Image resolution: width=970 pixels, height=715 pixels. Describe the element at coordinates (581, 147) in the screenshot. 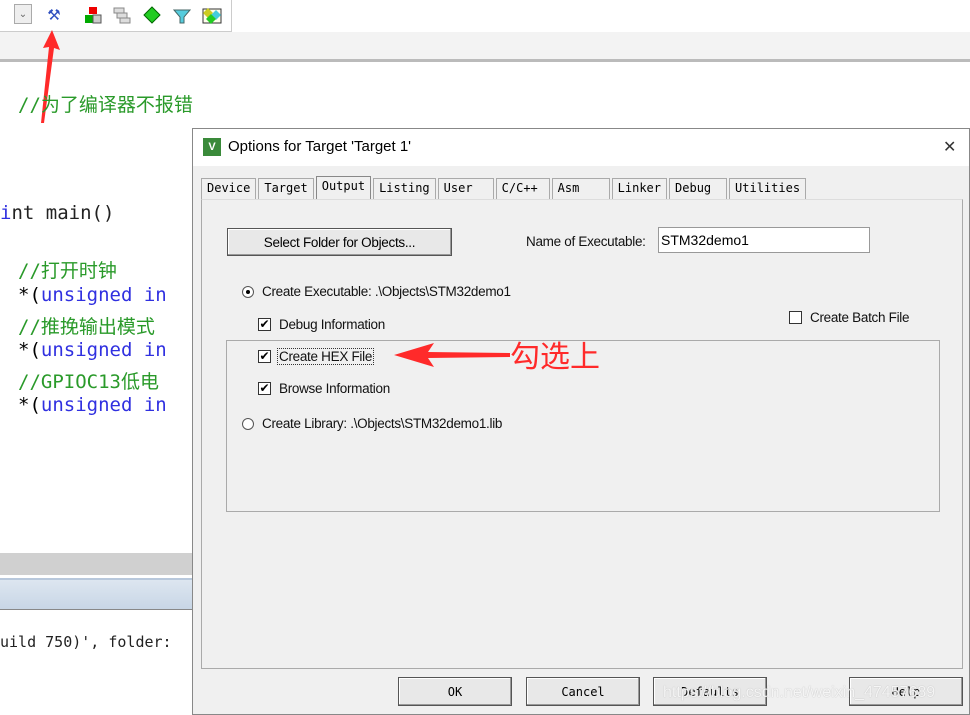

I see `dialog-titlebar: V Options for Target 'Target 1' ✕` at that location.